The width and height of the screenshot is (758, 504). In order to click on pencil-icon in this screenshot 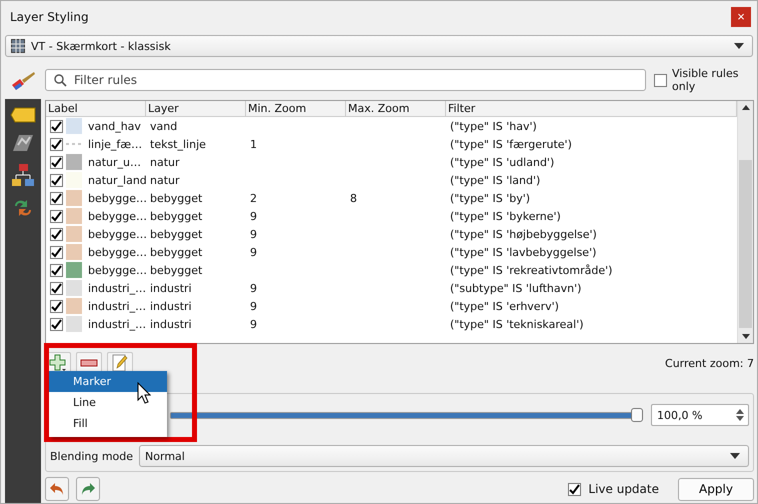, I will do `click(120, 363)`.